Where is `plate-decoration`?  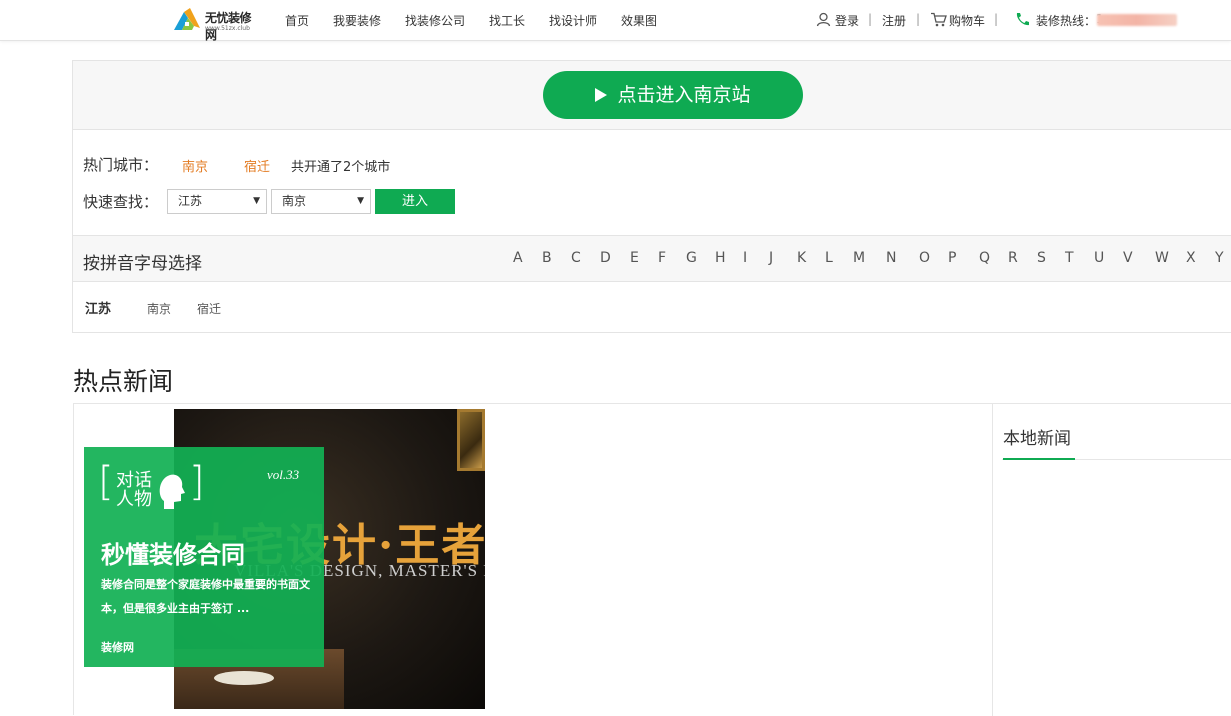 plate-decoration is located at coordinates (244, 678).